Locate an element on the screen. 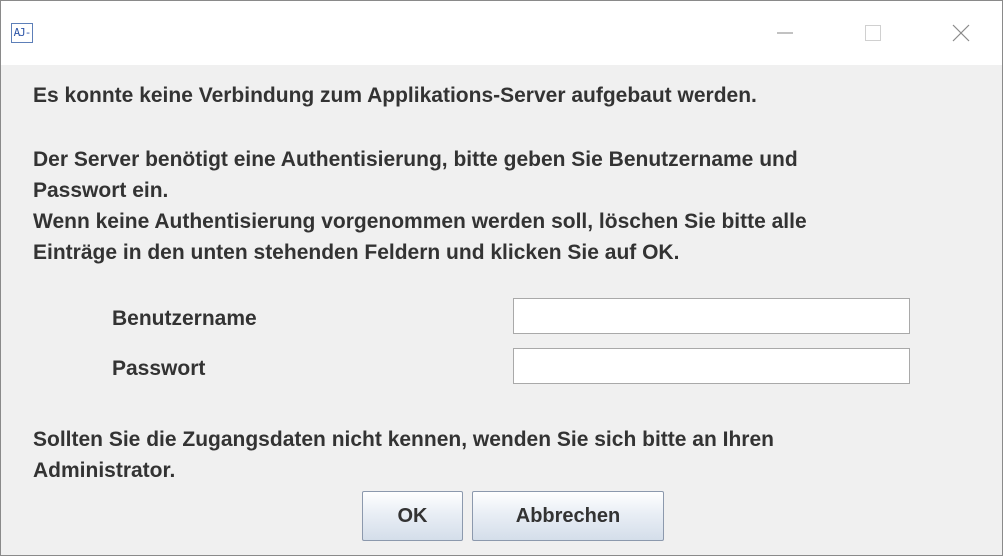 Image resolution: width=1003 pixels, height=556 pixels. close-icon is located at coordinates (961, 33).